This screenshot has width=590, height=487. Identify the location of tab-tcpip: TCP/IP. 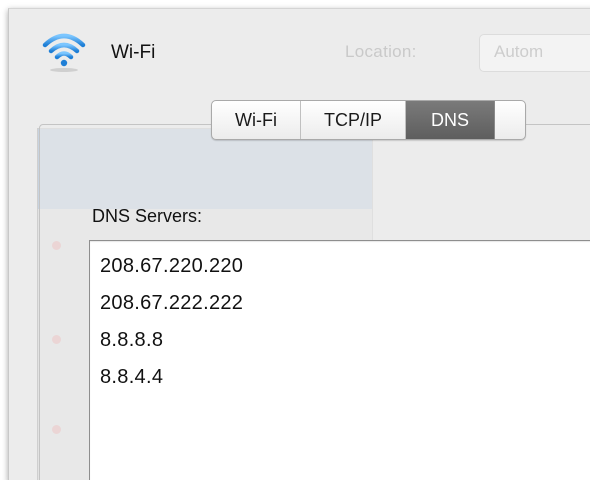
(353, 120).